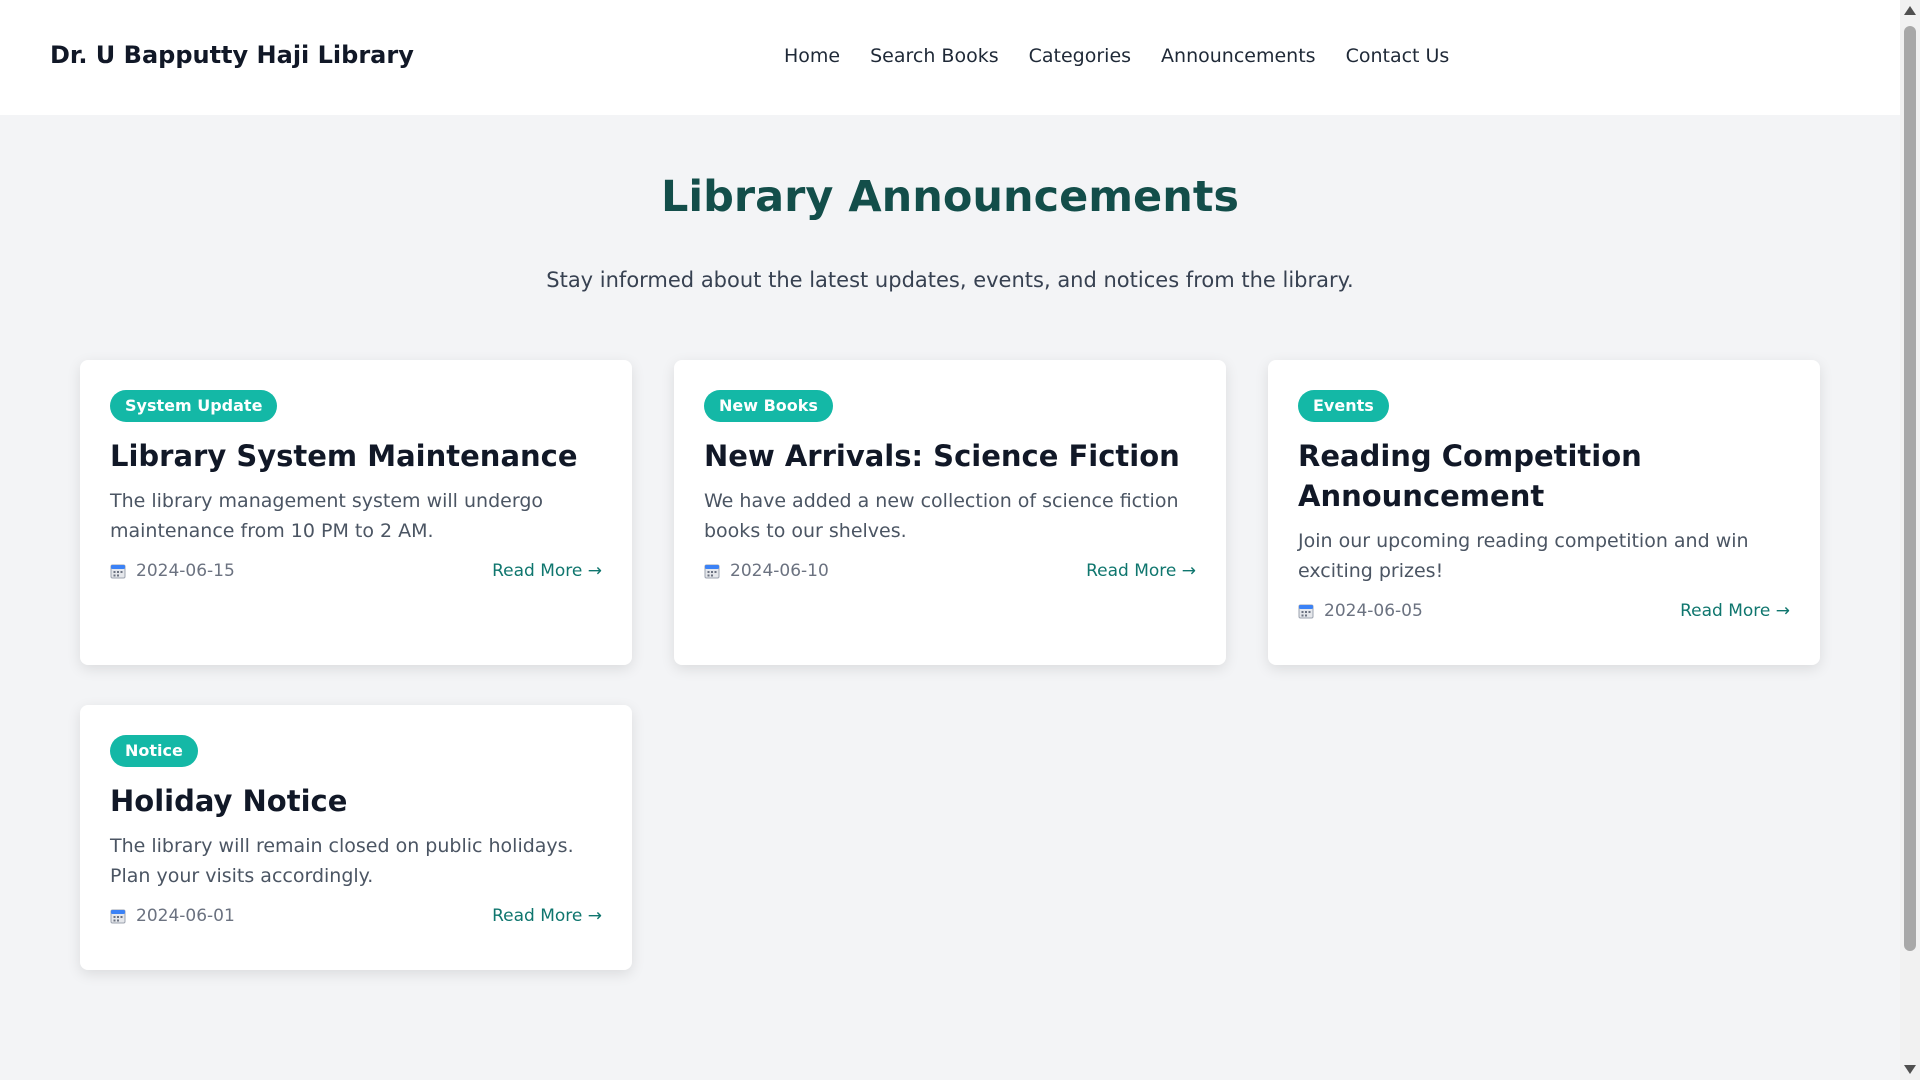 This screenshot has height=1080, width=1920. Describe the element at coordinates (154, 751) in the screenshot. I see `category-badge: Notice` at that location.